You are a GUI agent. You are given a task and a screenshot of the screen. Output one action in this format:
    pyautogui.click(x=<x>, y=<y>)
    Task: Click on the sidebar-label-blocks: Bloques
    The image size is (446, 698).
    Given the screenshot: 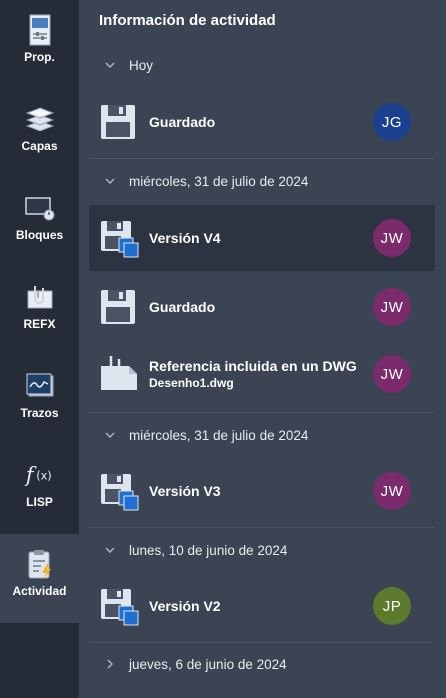 What is the action you would take?
    pyautogui.click(x=39, y=235)
    